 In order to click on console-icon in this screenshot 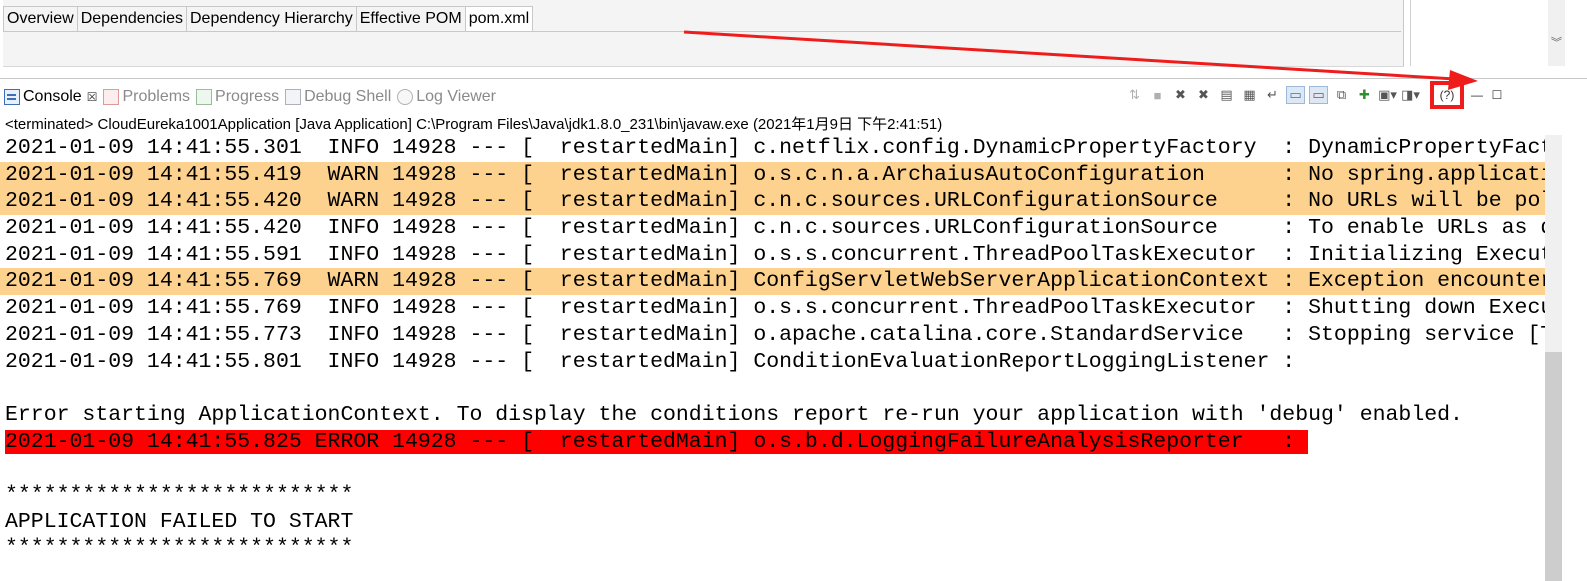, I will do `click(12, 97)`.